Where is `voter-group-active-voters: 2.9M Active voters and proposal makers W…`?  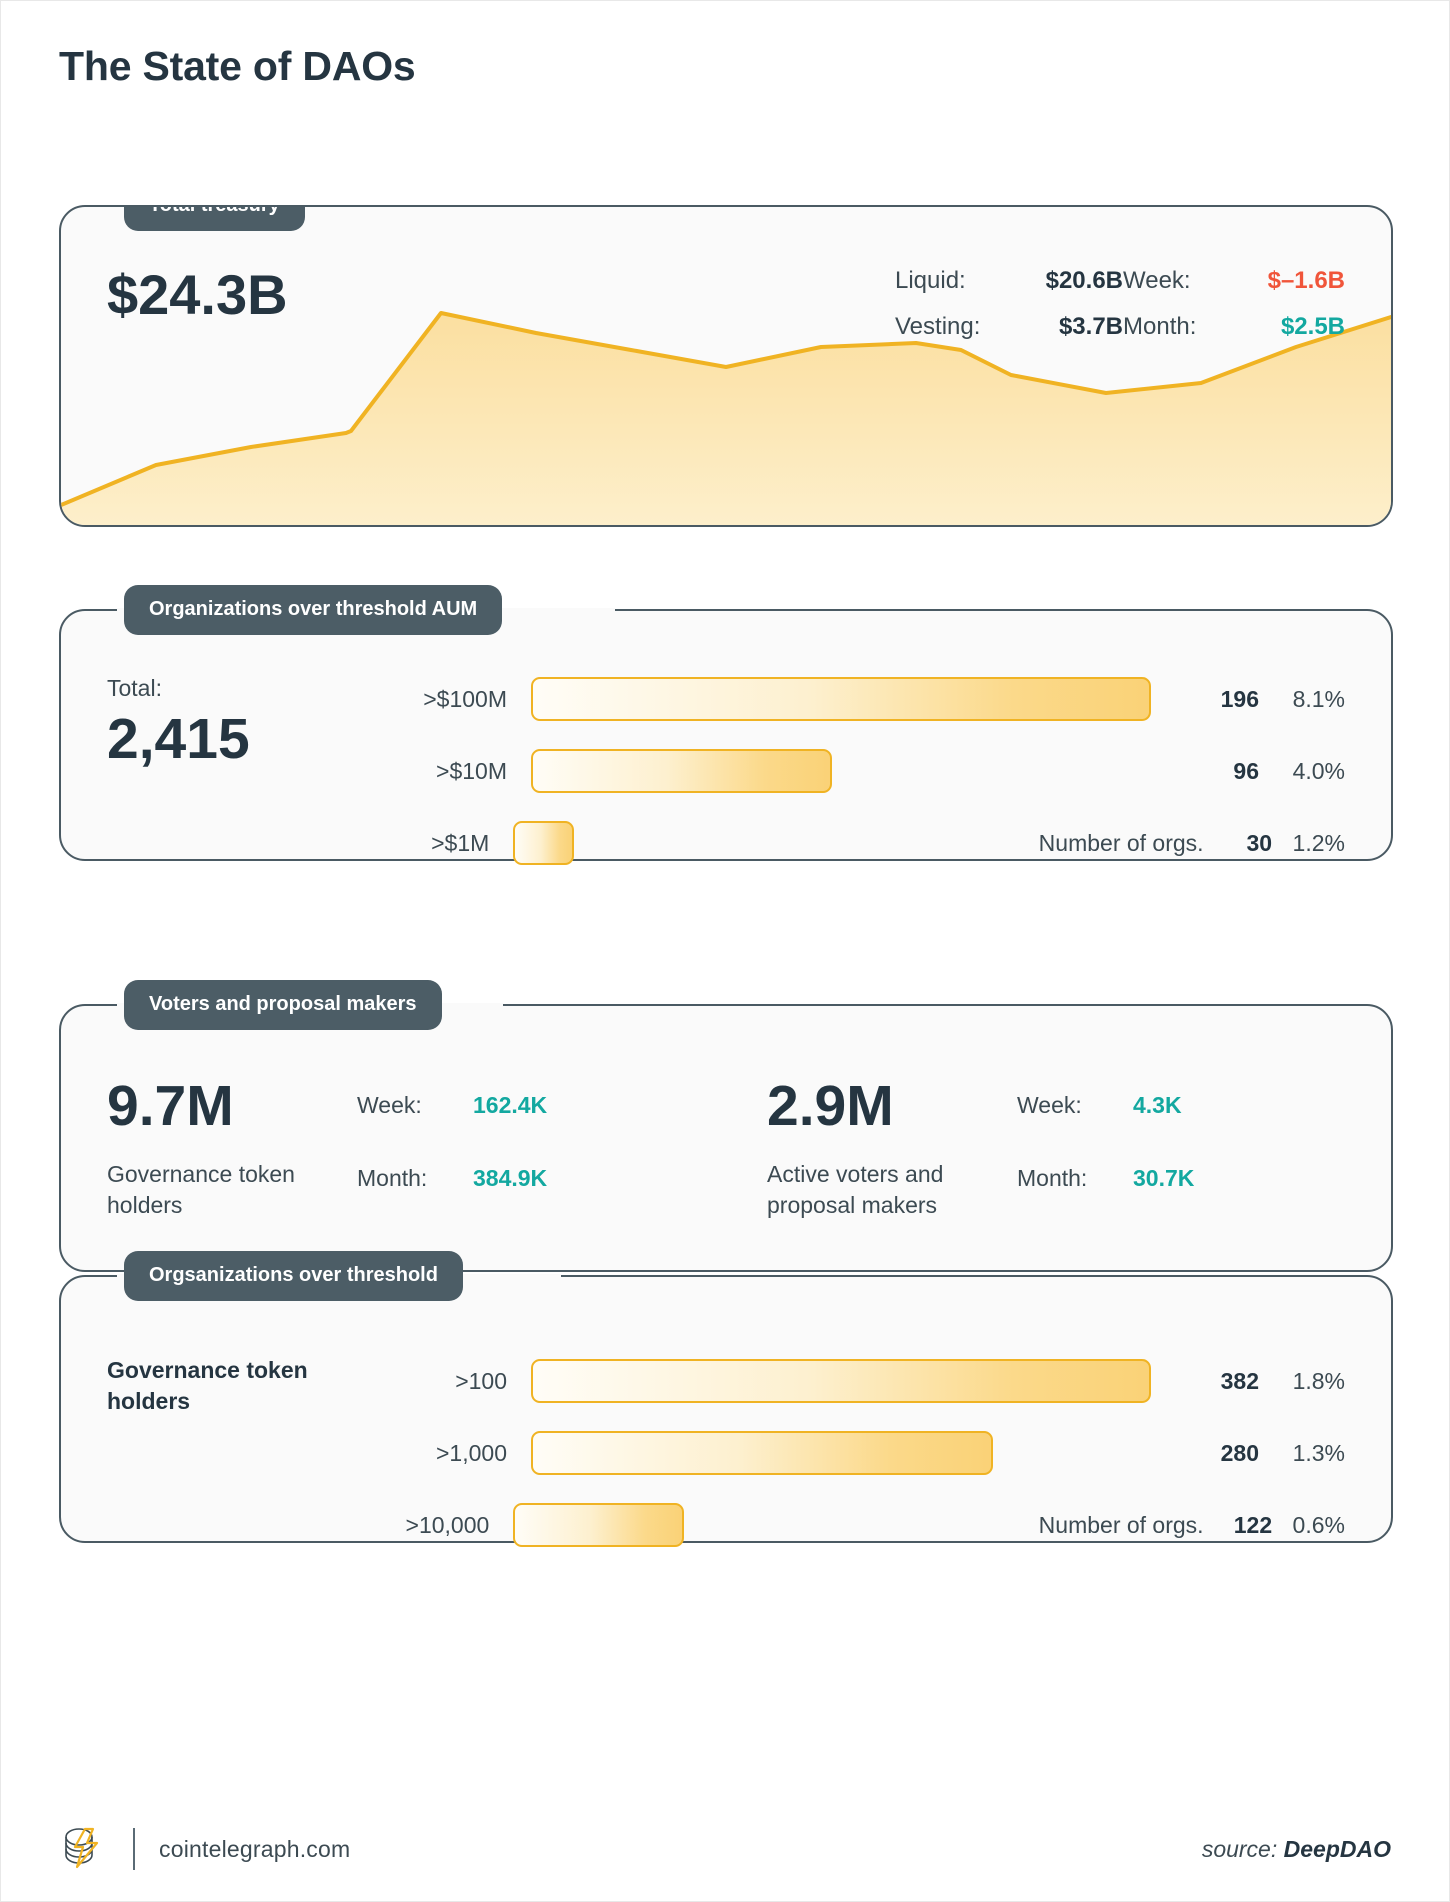 voter-group-active-voters: 2.9M Active voters and proposal makers W… is located at coordinates (1006, 1149).